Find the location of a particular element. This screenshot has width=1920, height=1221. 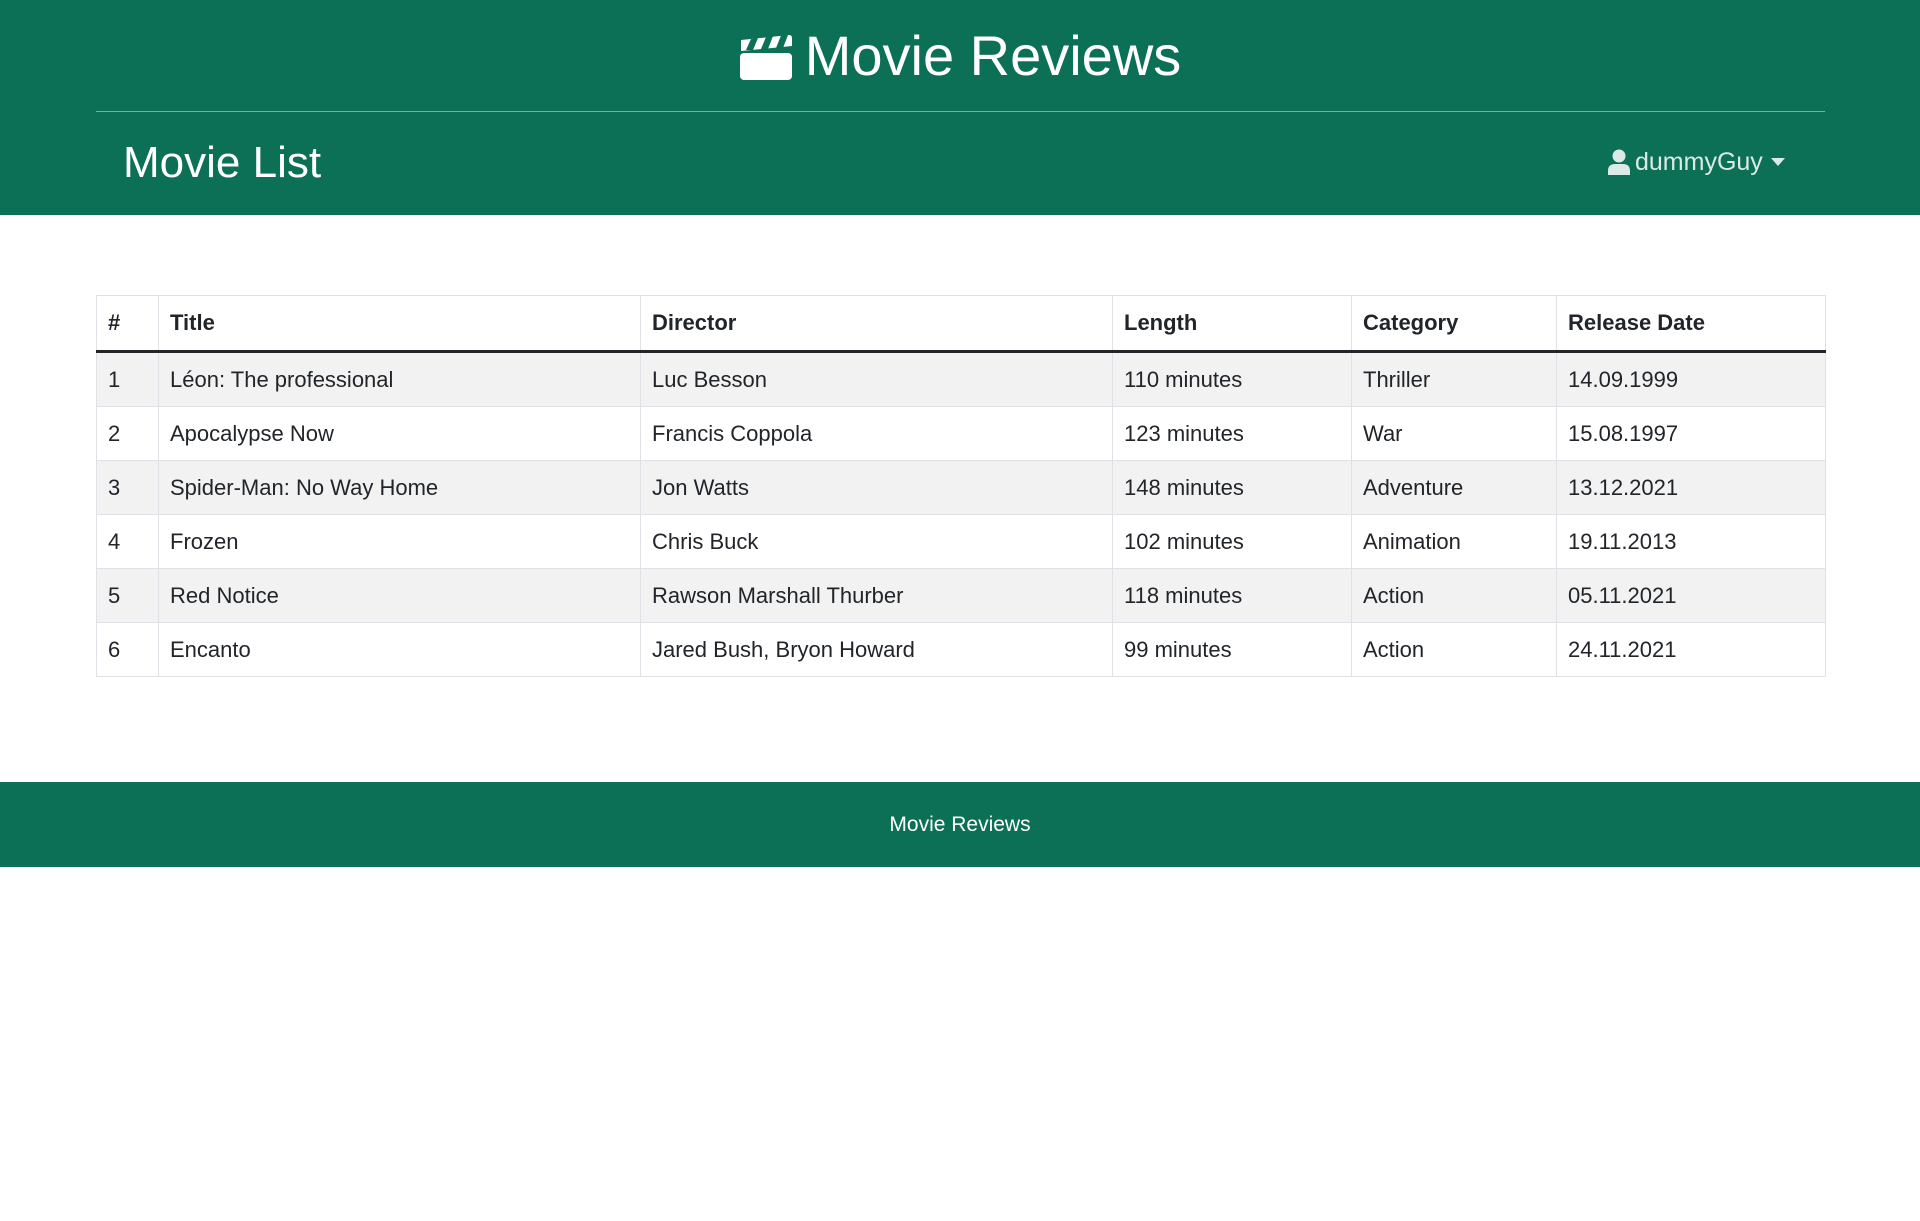

brand: Movie Reviews is located at coordinates (960, 56).